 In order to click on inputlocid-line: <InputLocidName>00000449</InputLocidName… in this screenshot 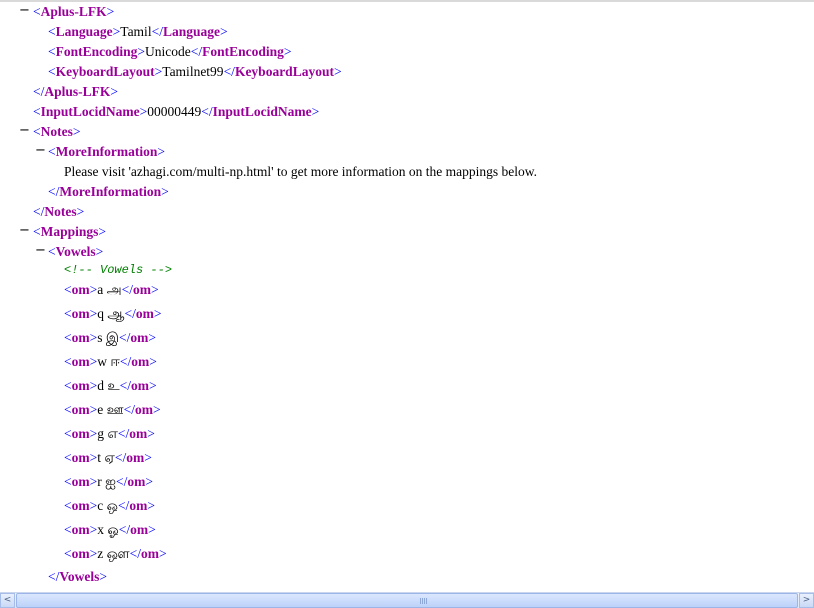, I will do `click(176, 111)`.